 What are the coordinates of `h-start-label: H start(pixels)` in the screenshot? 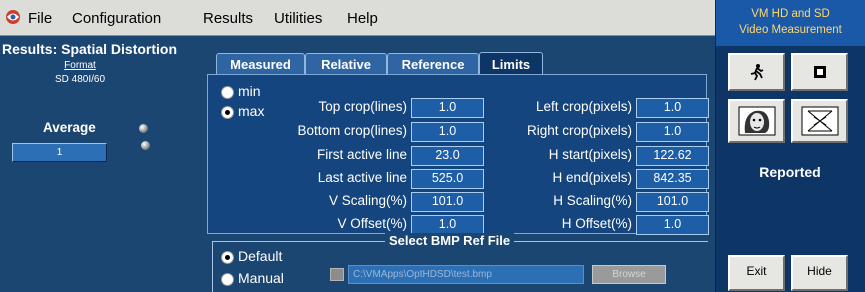 It's located at (590, 154).